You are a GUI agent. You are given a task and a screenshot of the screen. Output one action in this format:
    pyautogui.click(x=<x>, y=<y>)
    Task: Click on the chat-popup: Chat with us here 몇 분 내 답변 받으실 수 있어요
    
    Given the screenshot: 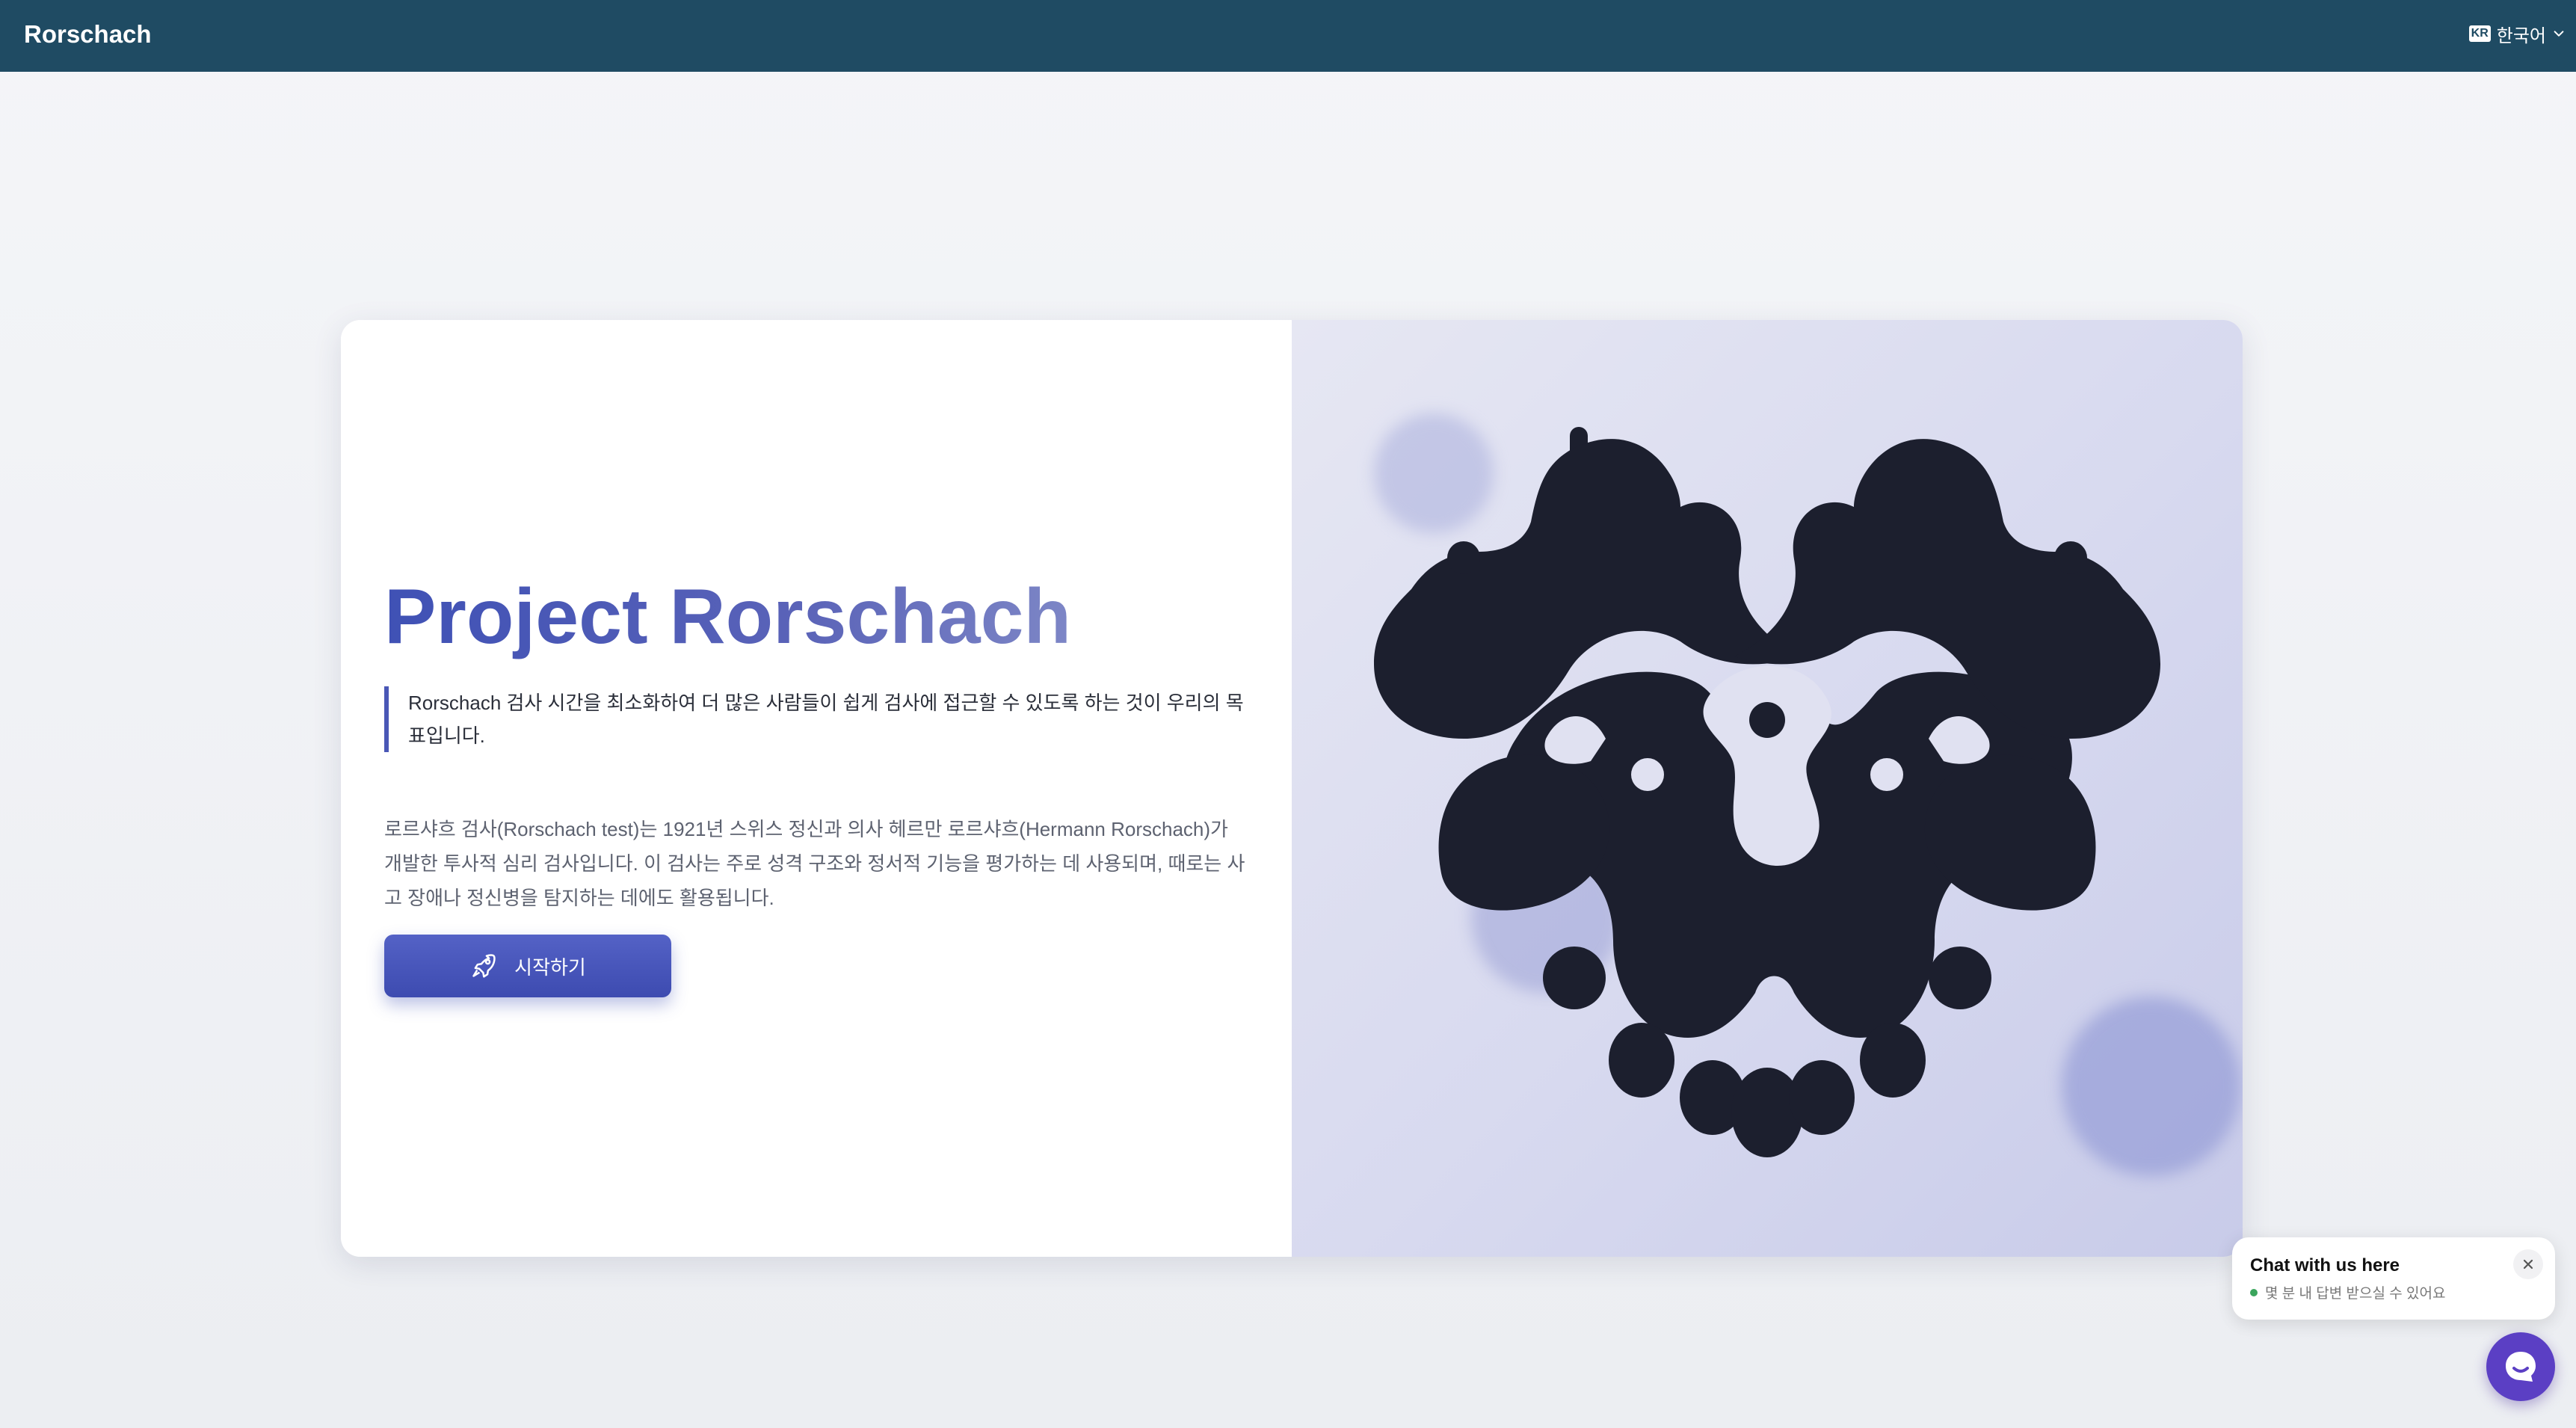 What is the action you would take?
    pyautogui.click(x=2393, y=1278)
    